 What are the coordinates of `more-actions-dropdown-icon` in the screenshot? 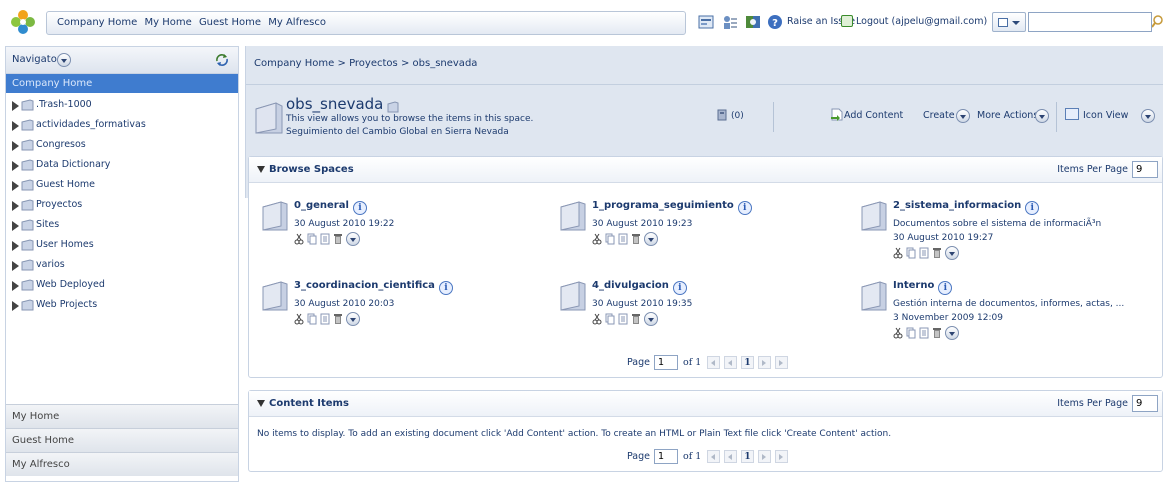 It's located at (1042, 116).